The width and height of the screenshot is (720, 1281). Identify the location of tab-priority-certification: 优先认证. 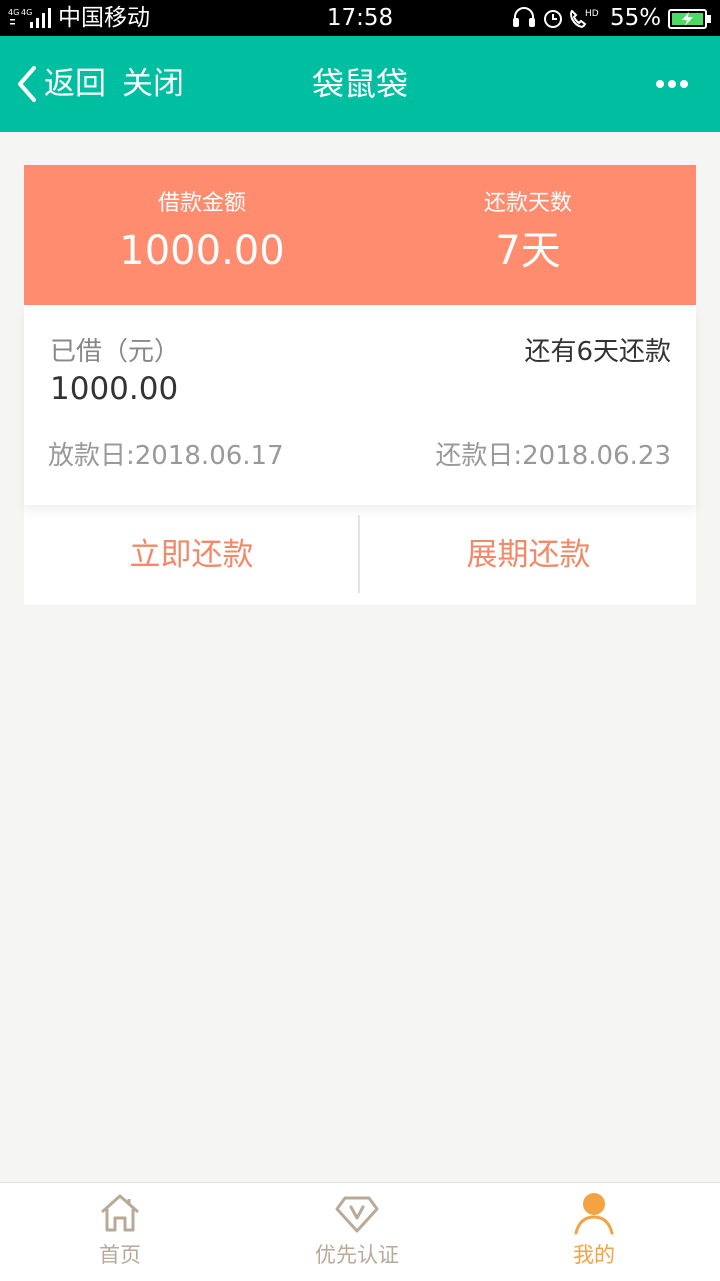
(357, 1232).